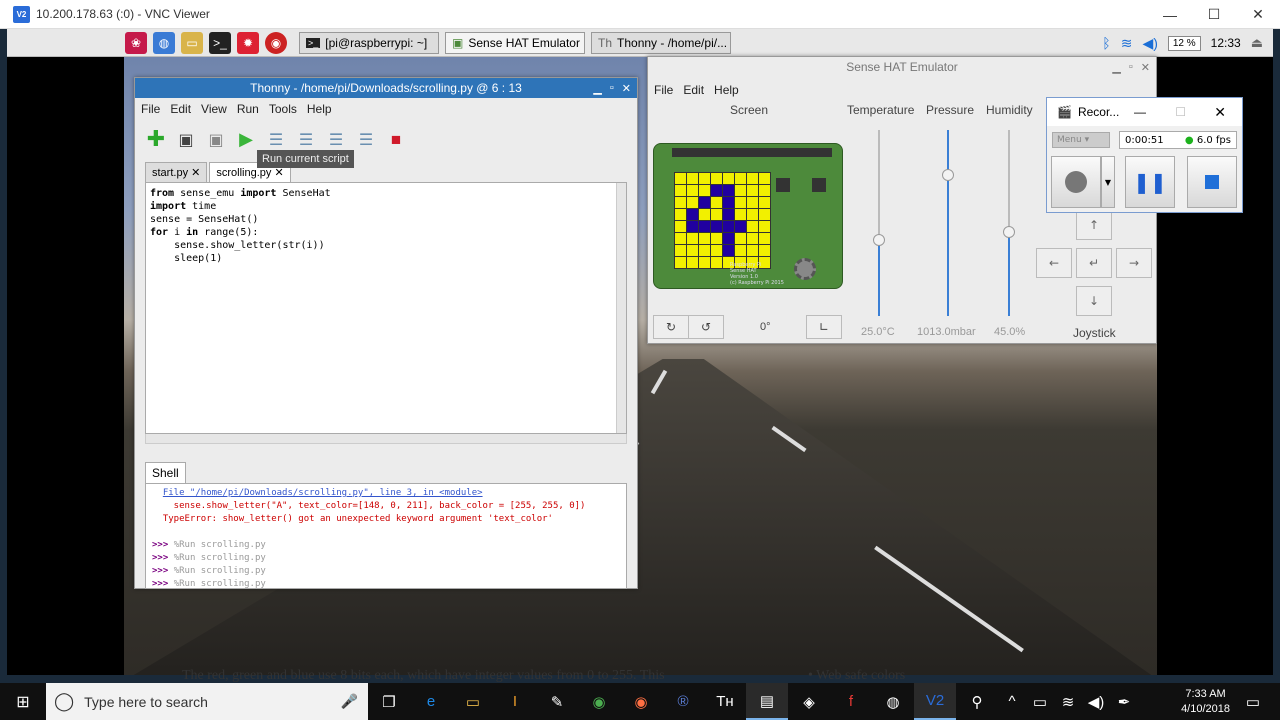 This screenshot has height=720, width=1280. I want to click on maximize-button: ☐, so click(1214, 14).